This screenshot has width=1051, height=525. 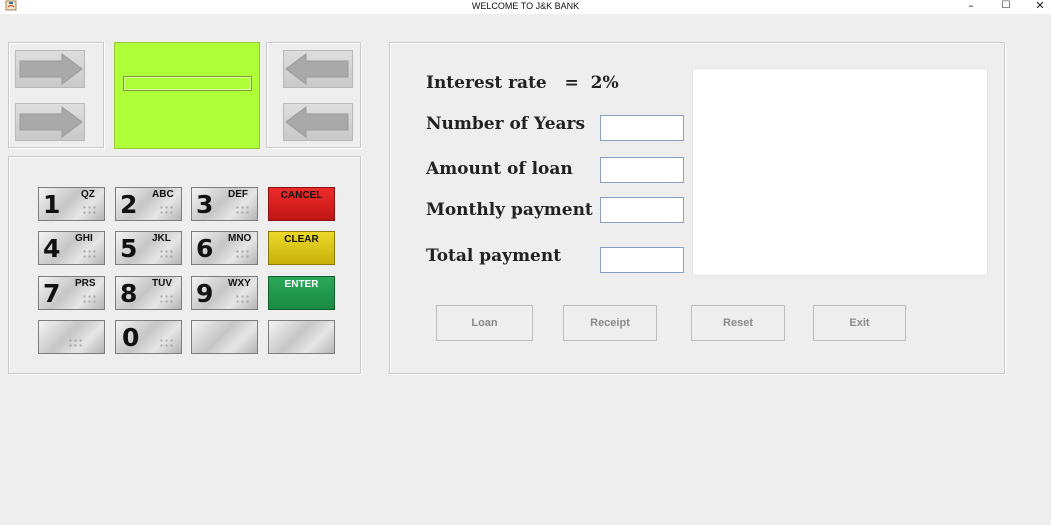 I want to click on close-button: ✕, so click(x=1037, y=7).